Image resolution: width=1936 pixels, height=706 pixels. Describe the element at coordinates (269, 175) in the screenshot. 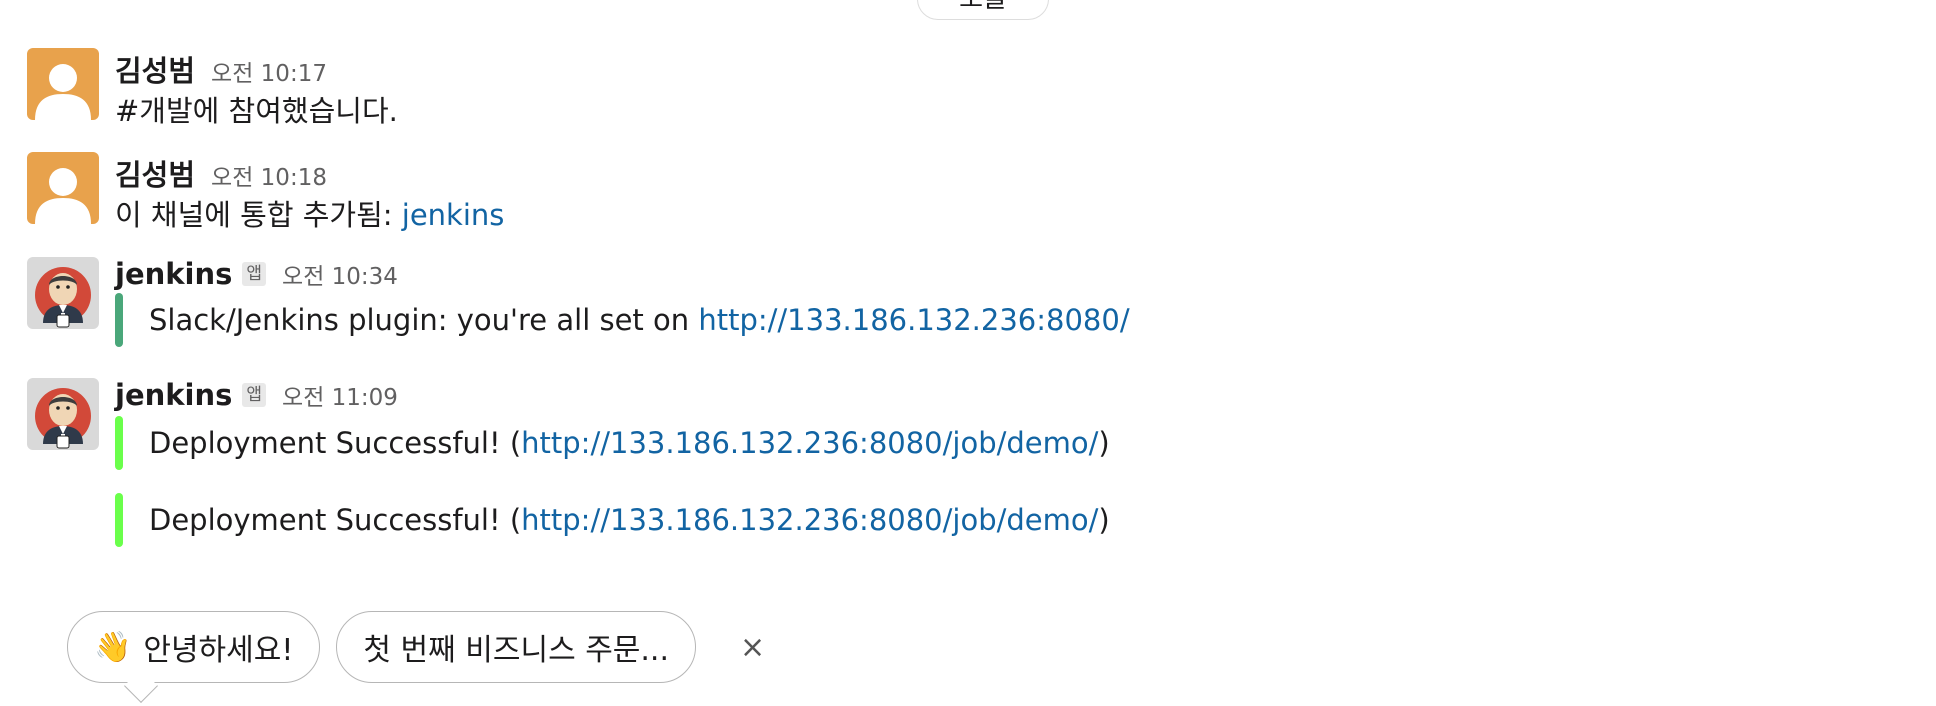

I see `timestamp: 오전 10:18` at that location.